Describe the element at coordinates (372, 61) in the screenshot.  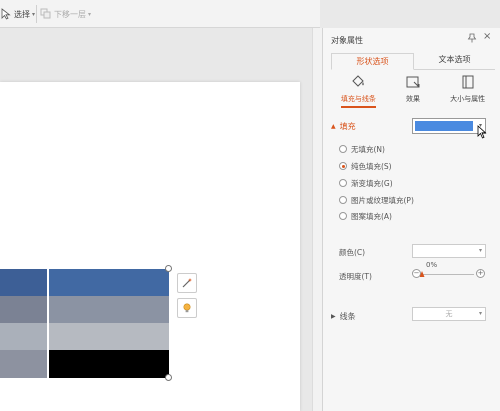
I see `tab-shape-options: 形状选项` at that location.